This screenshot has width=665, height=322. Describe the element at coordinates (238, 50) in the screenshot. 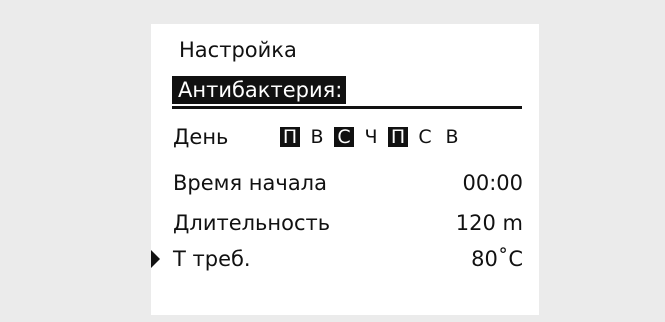

I see `menu-title: Настройка` at that location.